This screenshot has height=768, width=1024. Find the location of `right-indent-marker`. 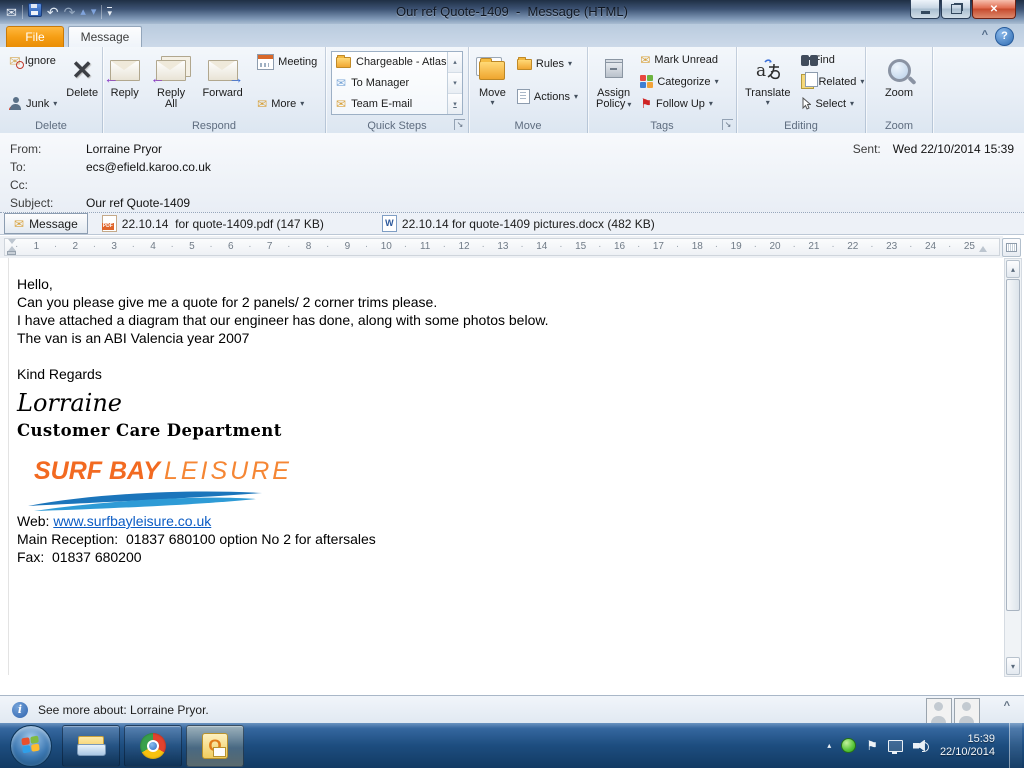

right-indent-marker is located at coordinates (983, 249).